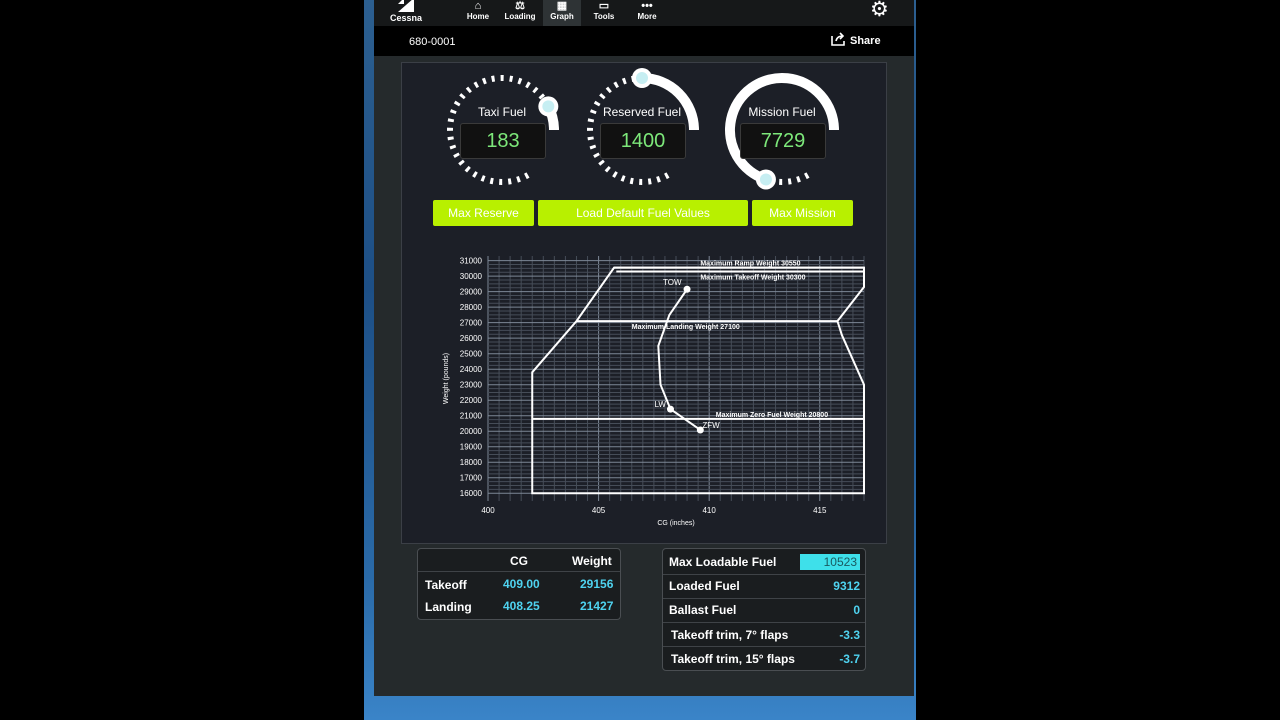 The image size is (1280, 720). I want to click on share-icon, so click(838, 39).